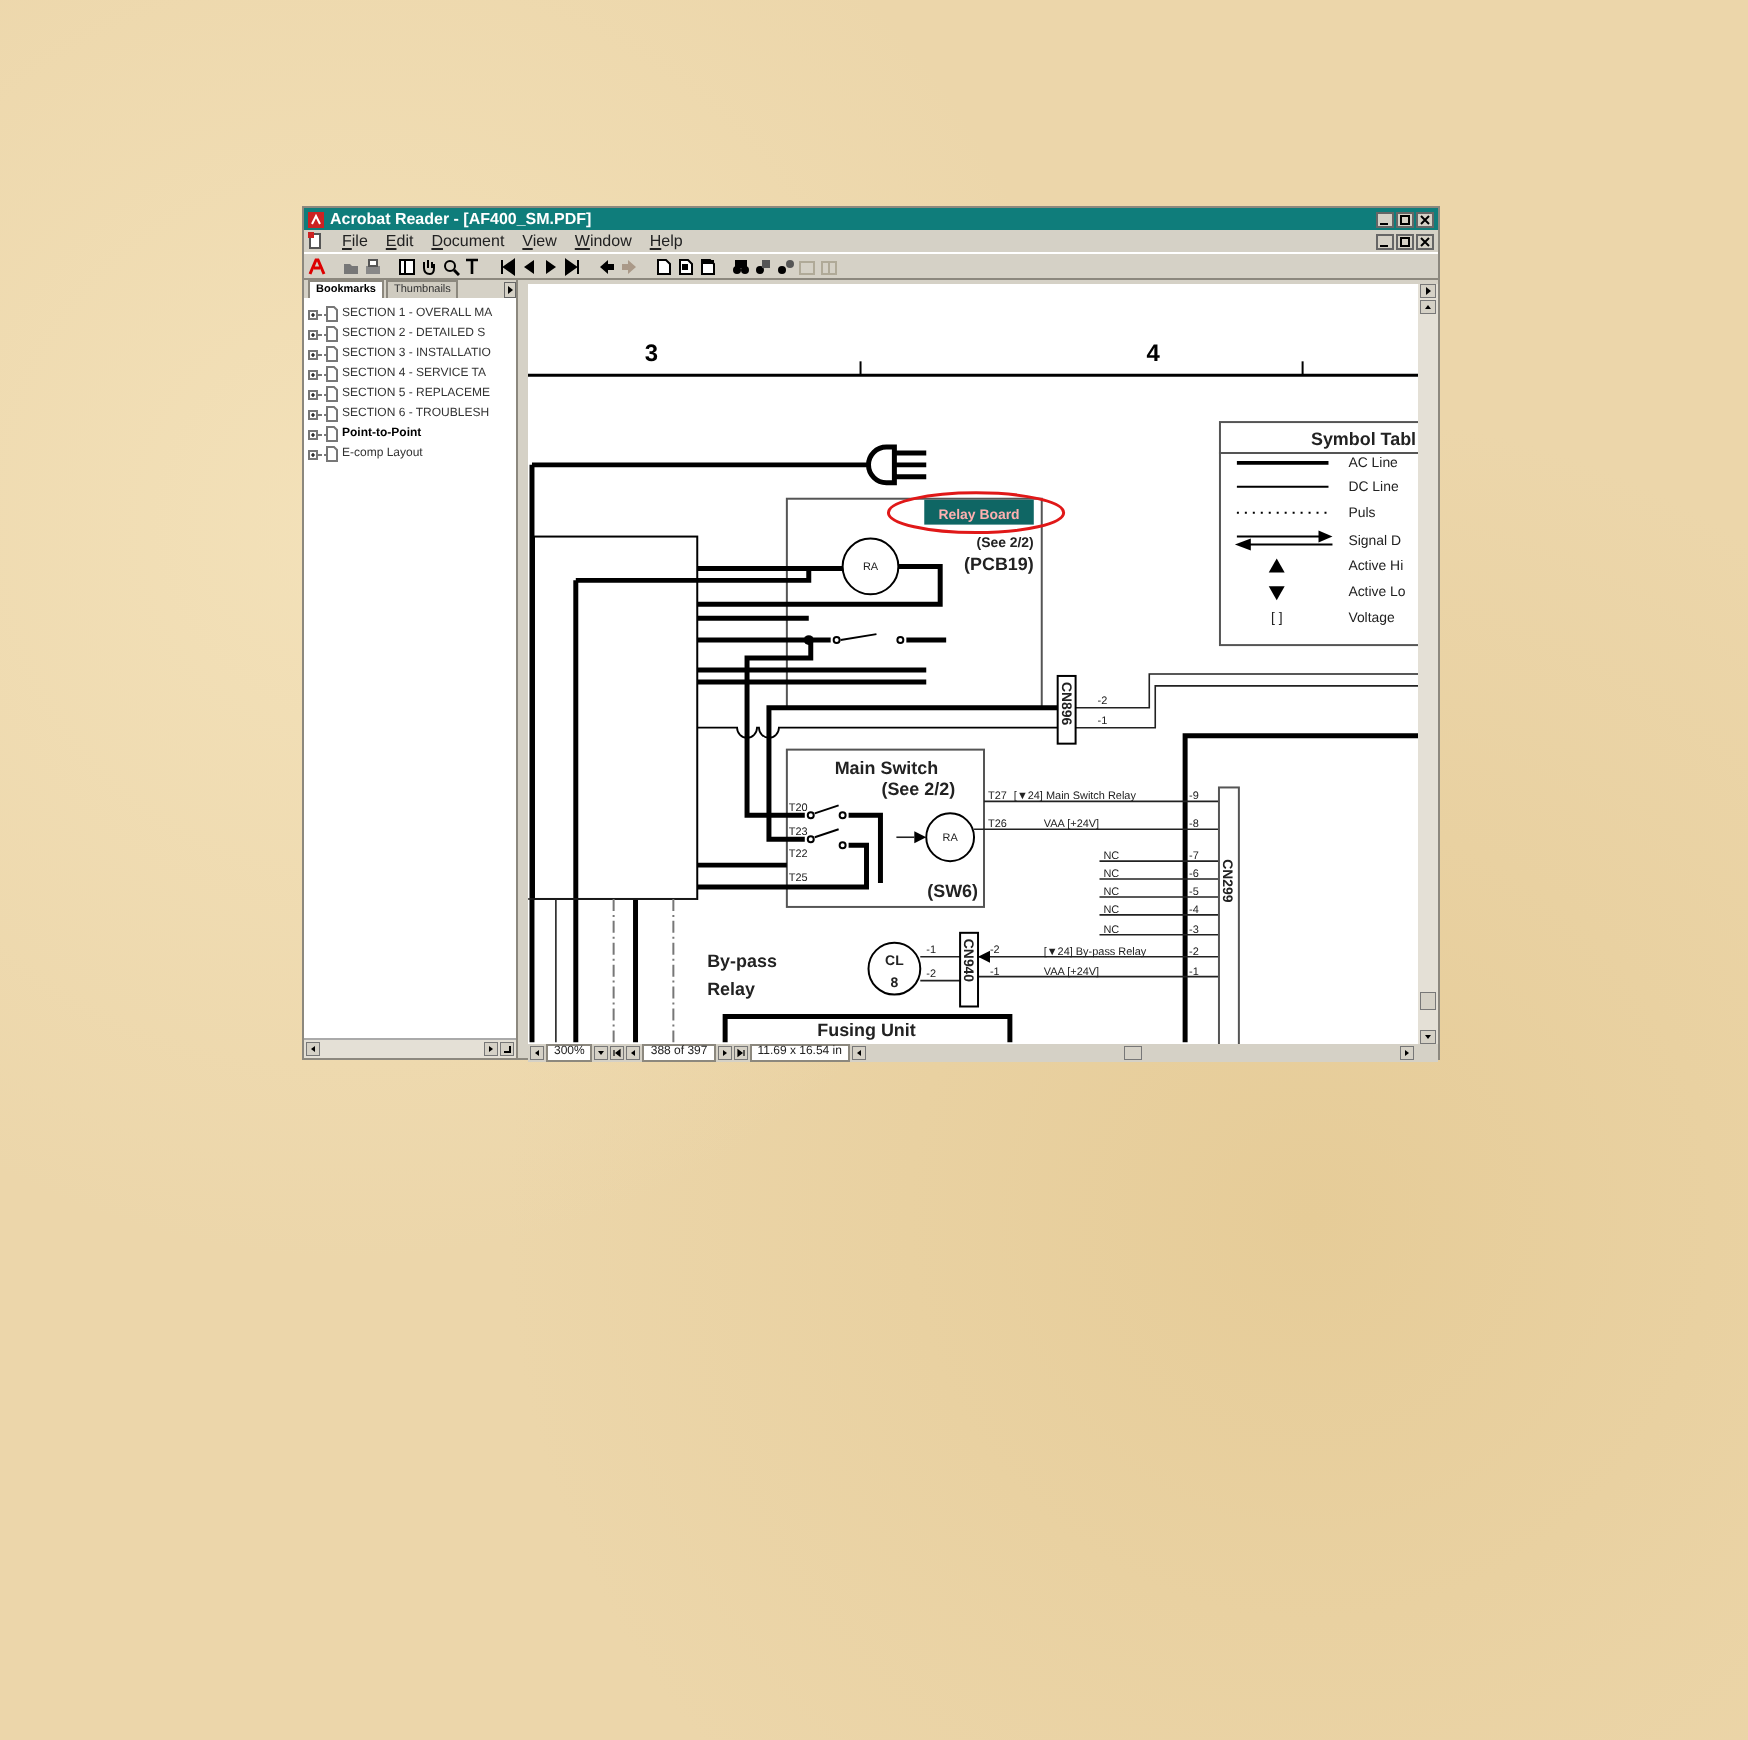 The image size is (1748, 1740). I want to click on first-page-button, so click(617, 1053).